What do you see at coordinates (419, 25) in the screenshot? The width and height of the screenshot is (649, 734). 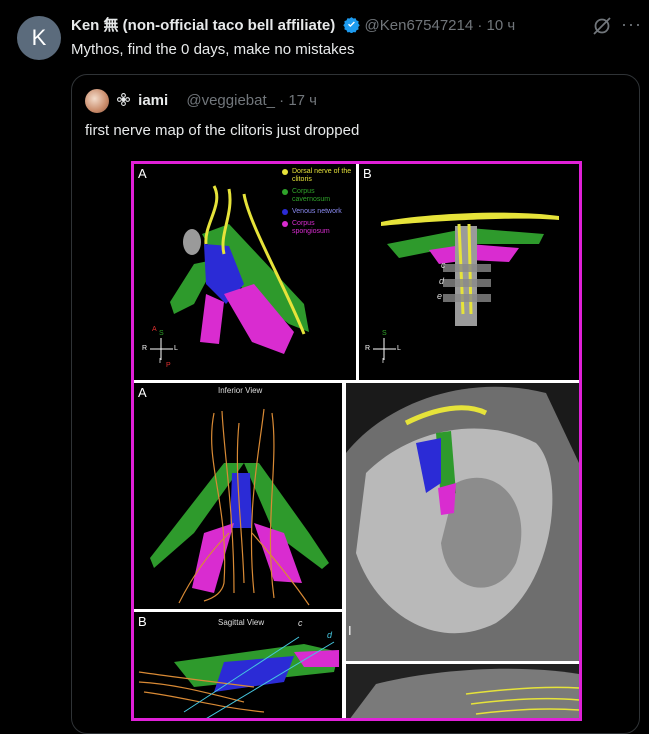 I see `author-handle: @Ken67547214` at bounding box center [419, 25].